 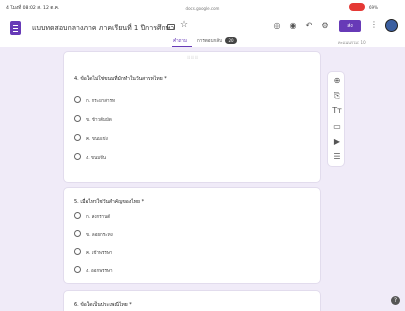 I want to click on option-label: ก. สงกรานต์, so click(x=98, y=217).